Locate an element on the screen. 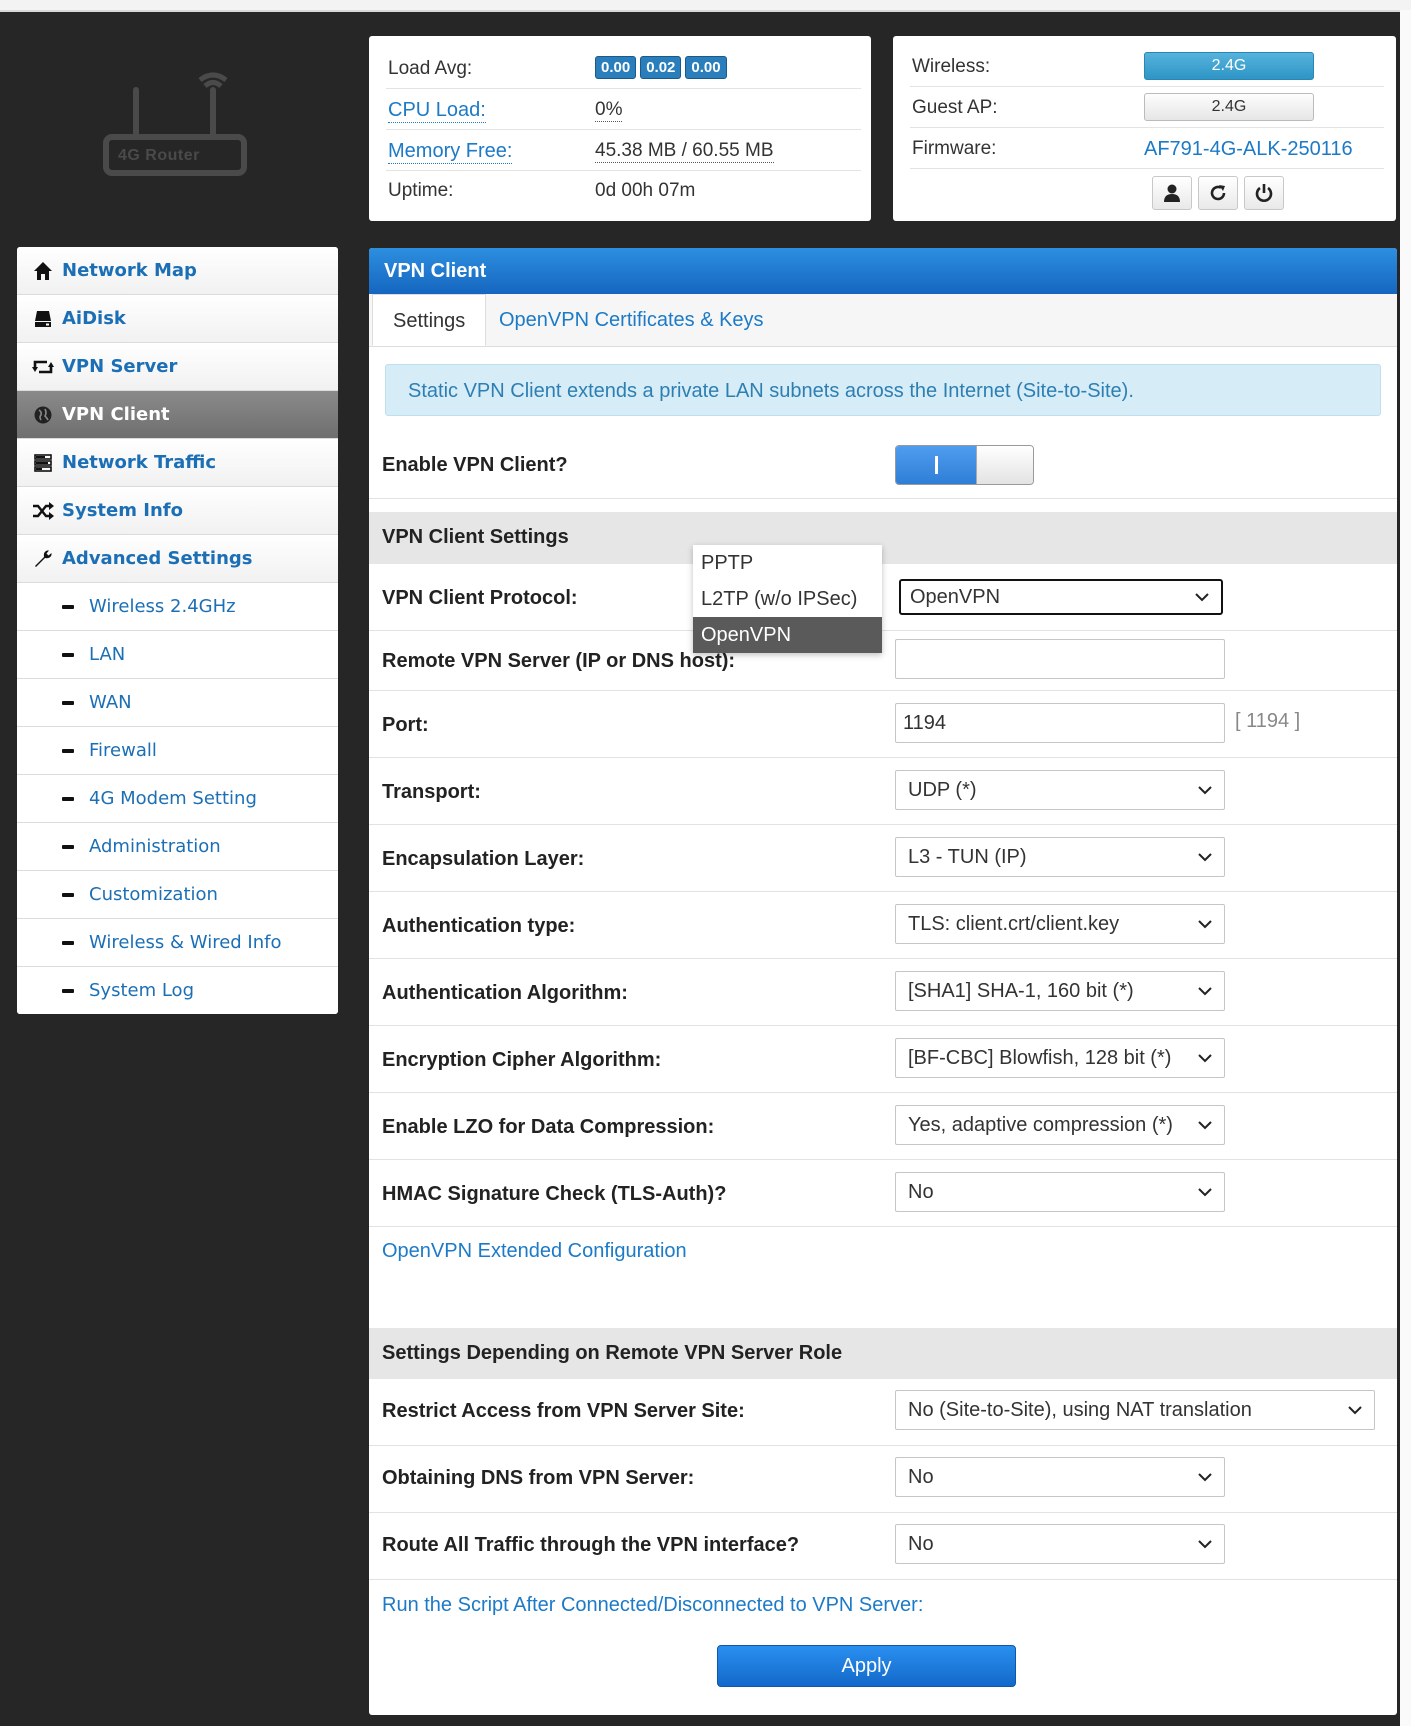  power-button is located at coordinates (1264, 193).